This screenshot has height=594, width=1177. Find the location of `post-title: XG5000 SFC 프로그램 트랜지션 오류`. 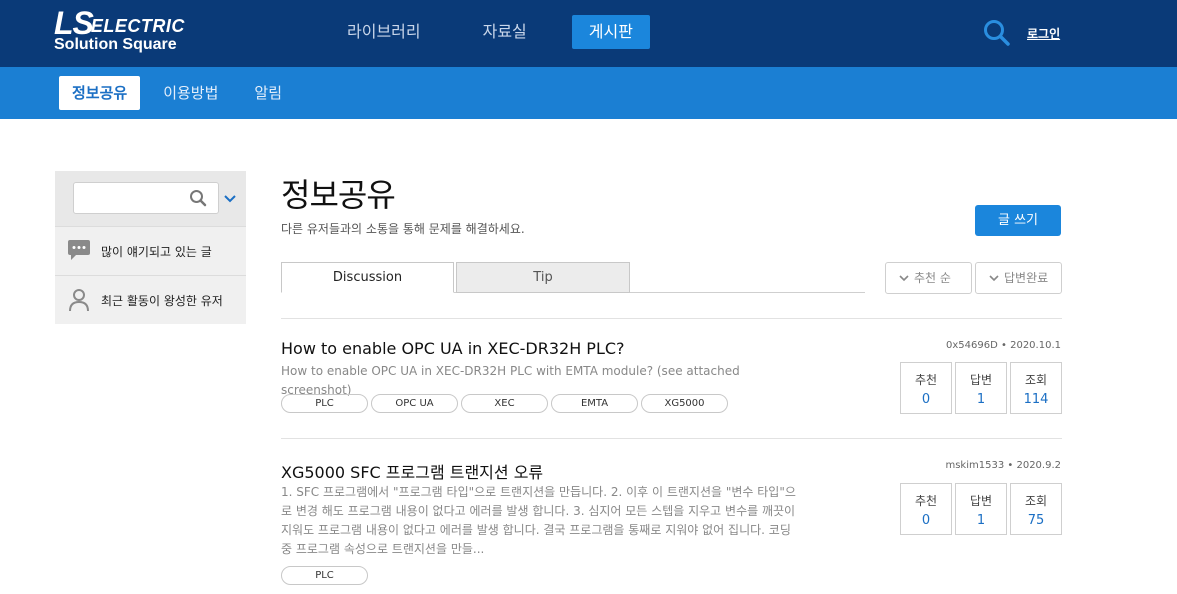

post-title: XG5000 SFC 프로그램 트랜지션 오류 is located at coordinates (412, 471).